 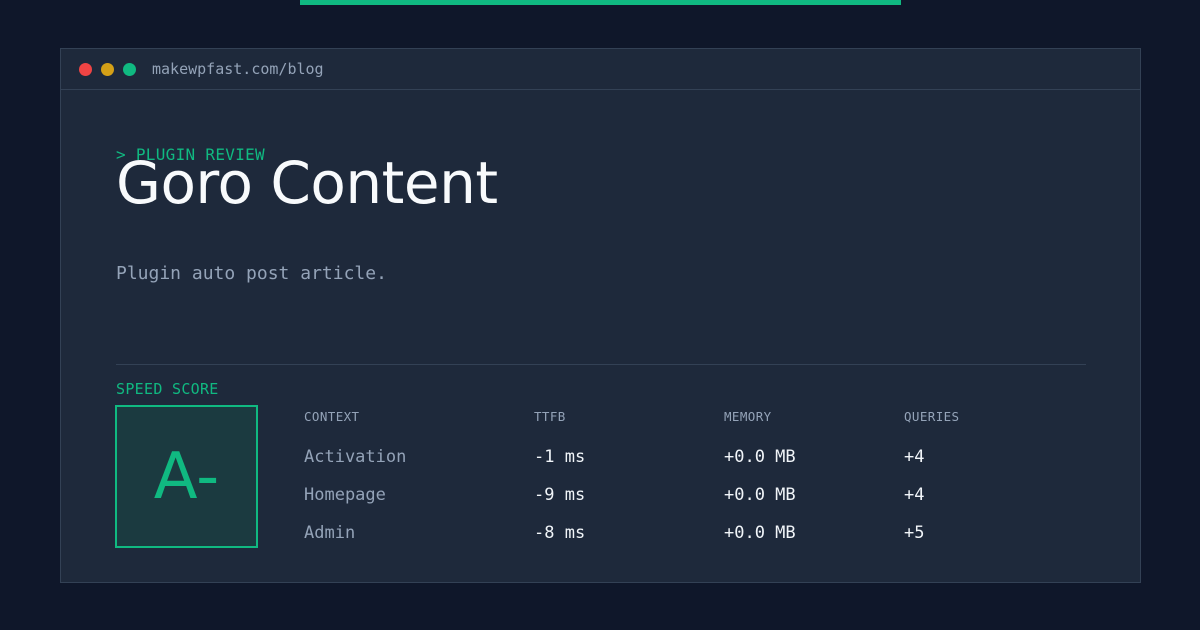 What do you see at coordinates (345, 495) in the screenshot?
I see `context-cell: Homepage` at bounding box center [345, 495].